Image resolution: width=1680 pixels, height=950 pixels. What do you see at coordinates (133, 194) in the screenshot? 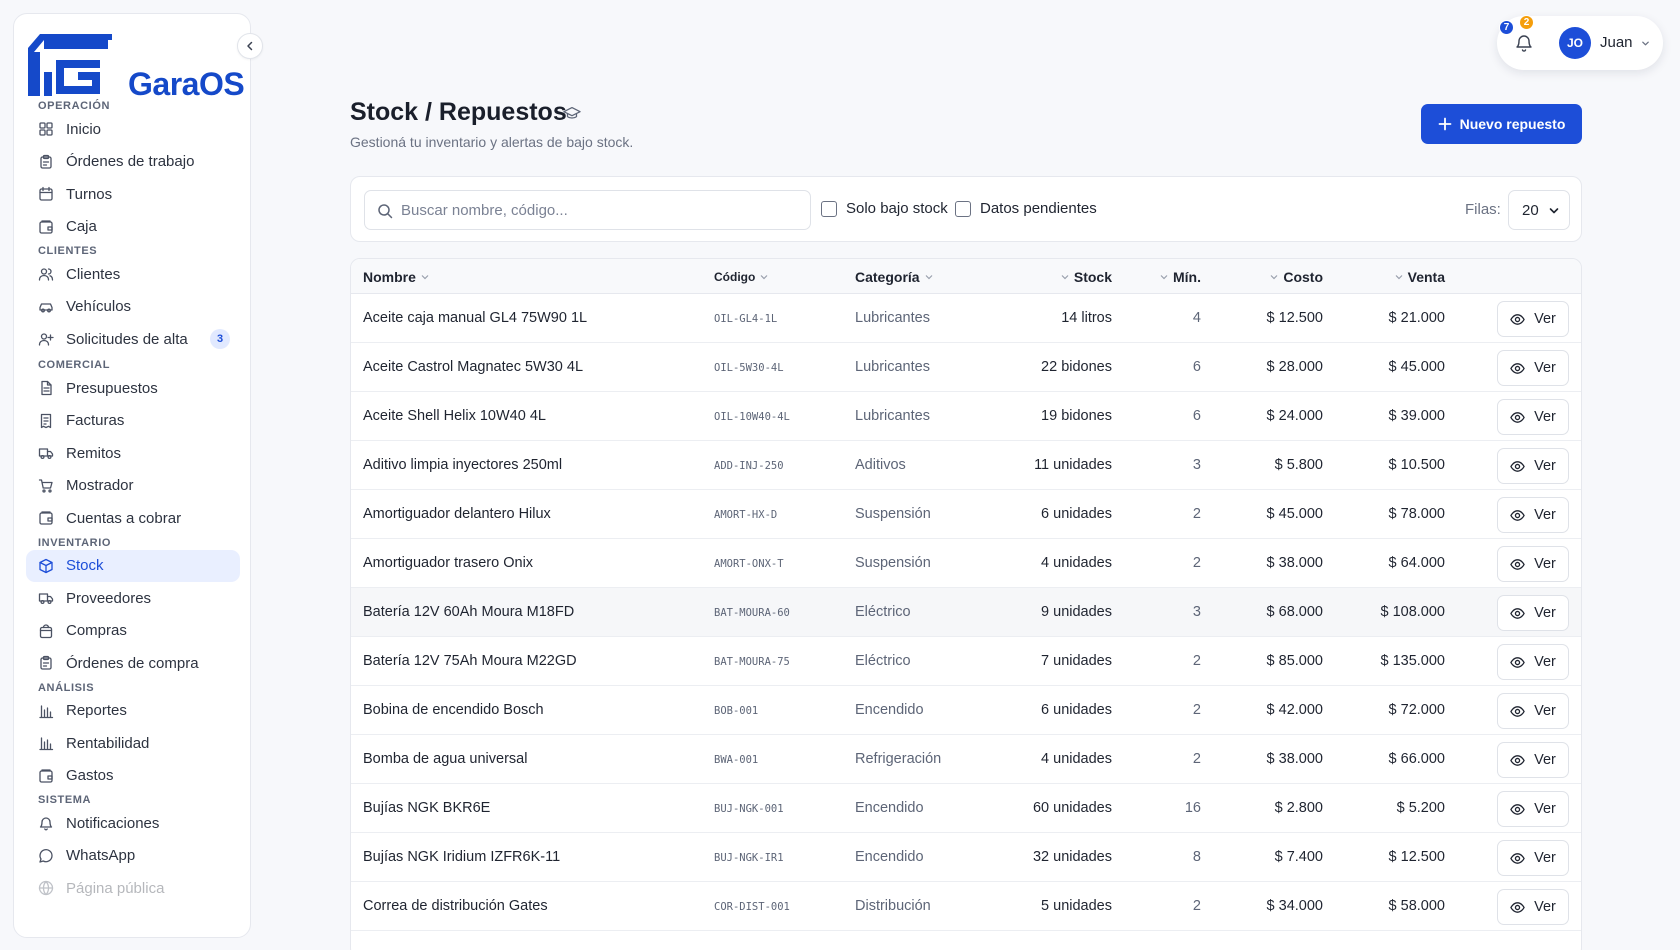
I see `sidebar-item-turnos: Turnos` at bounding box center [133, 194].